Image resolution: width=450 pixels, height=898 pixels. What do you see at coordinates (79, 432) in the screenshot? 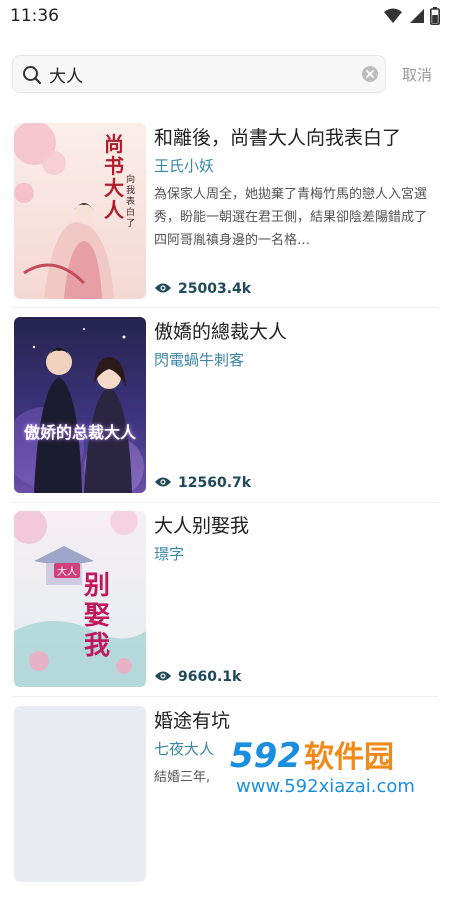
I see `cover-title: 傲娇的总裁大人` at bounding box center [79, 432].